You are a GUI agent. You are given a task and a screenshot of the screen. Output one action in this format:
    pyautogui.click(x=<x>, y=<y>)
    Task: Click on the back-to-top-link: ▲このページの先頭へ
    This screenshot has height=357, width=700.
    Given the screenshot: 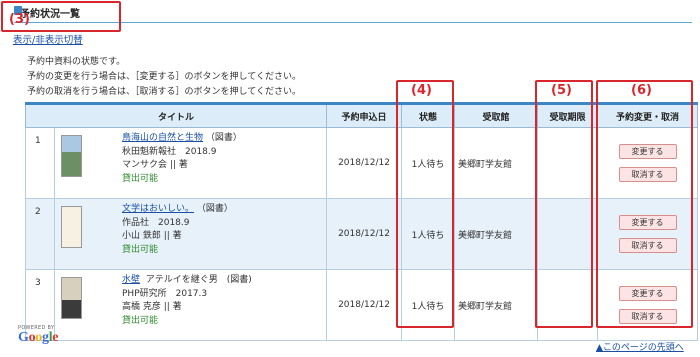 What is the action you would take?
    pyautogui.click(x=640, y=346)
    